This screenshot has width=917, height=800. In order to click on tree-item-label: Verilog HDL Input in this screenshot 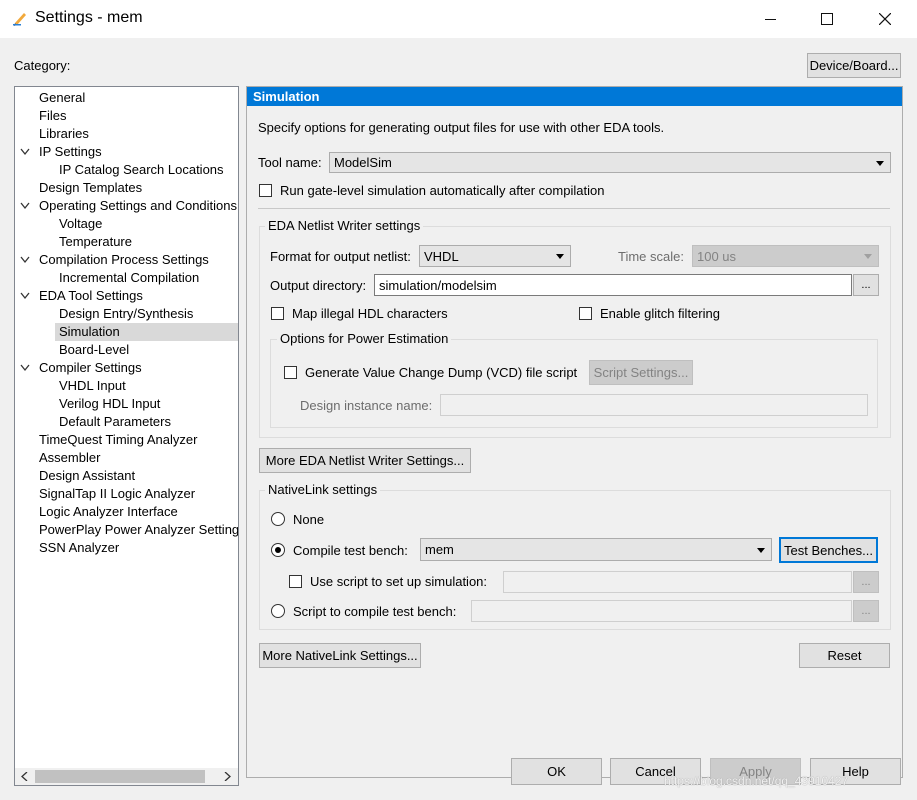, I will do `click(110, 403)`.